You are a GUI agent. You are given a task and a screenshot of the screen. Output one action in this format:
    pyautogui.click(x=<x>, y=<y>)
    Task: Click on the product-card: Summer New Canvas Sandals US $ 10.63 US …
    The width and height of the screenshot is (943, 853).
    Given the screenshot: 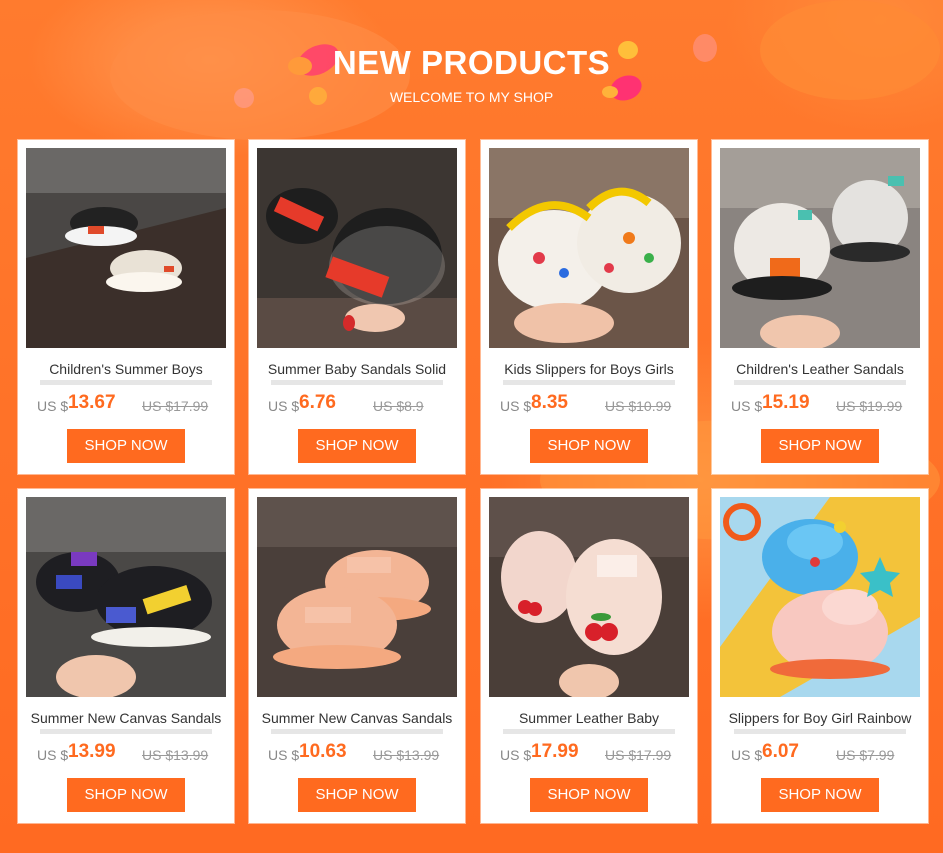 What is the action you would take?
    pyautogui.click(x=357, y=656)
    